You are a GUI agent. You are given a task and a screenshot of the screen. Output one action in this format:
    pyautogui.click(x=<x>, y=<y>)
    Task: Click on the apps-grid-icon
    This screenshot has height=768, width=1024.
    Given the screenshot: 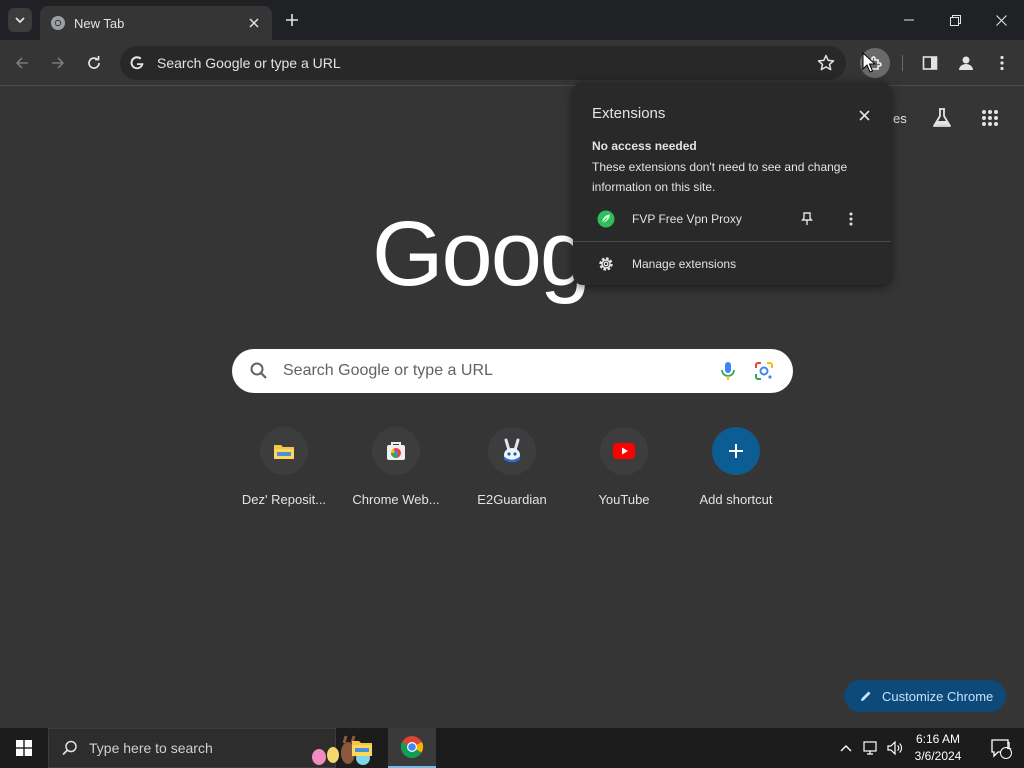 What is the action you would take?
    pyautogui.click(x=990, y=118)
    